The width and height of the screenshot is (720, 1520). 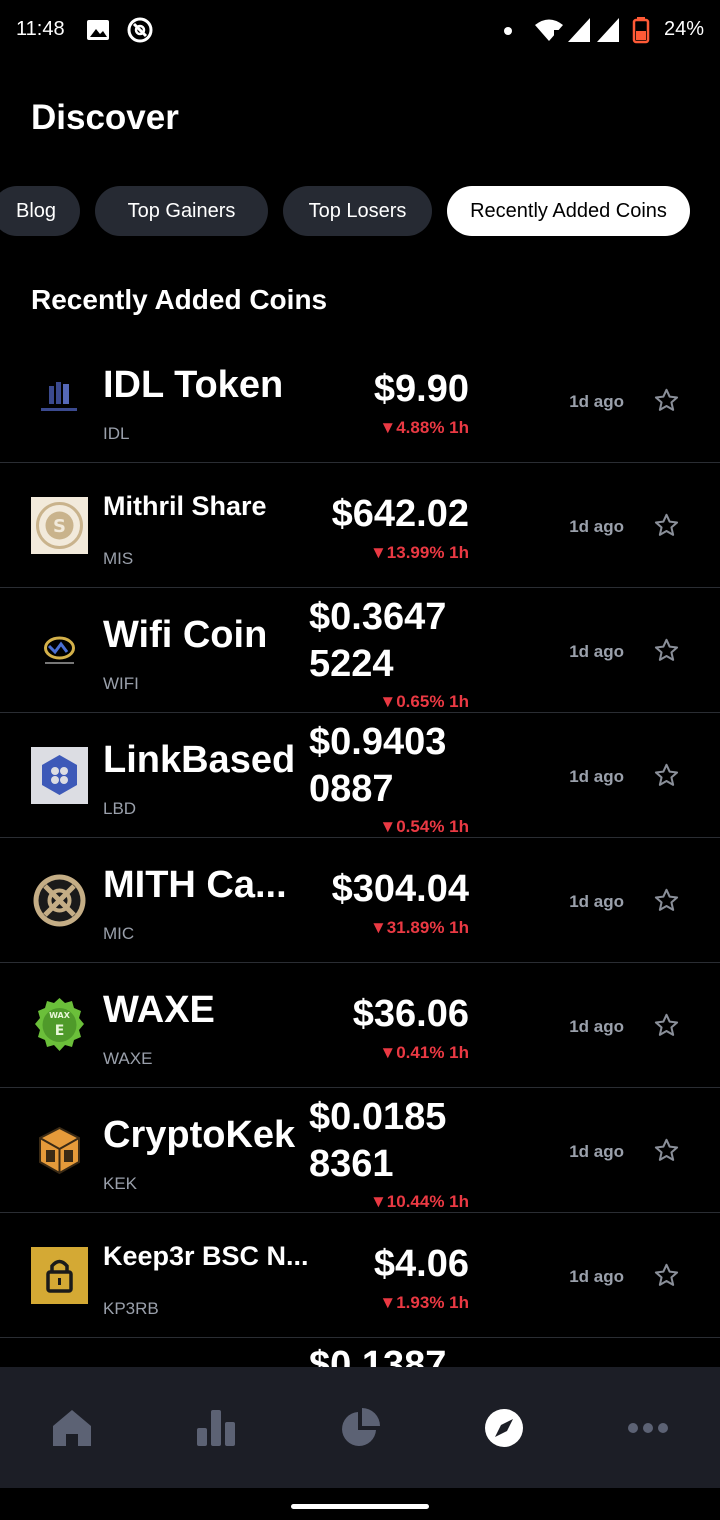 I want to click on coin-symbol: WIFI, so click(x=121, y=683).